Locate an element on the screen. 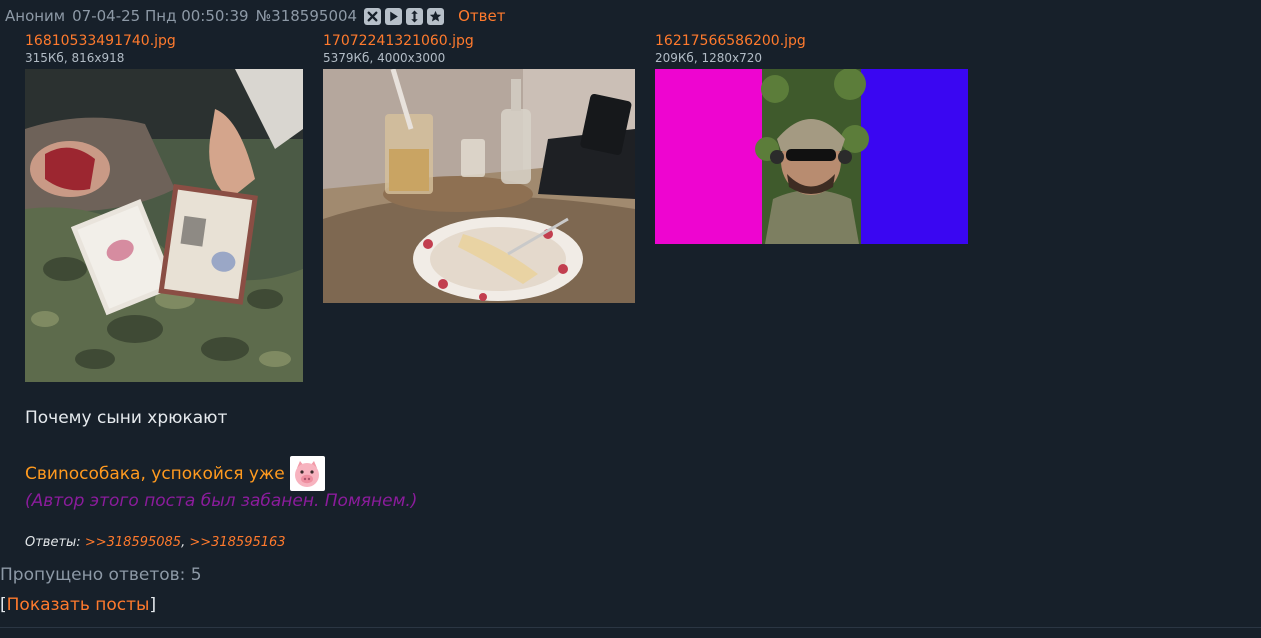  skipped-replies: Пропущено ответов: 5 is located at coordinates (101, 575).